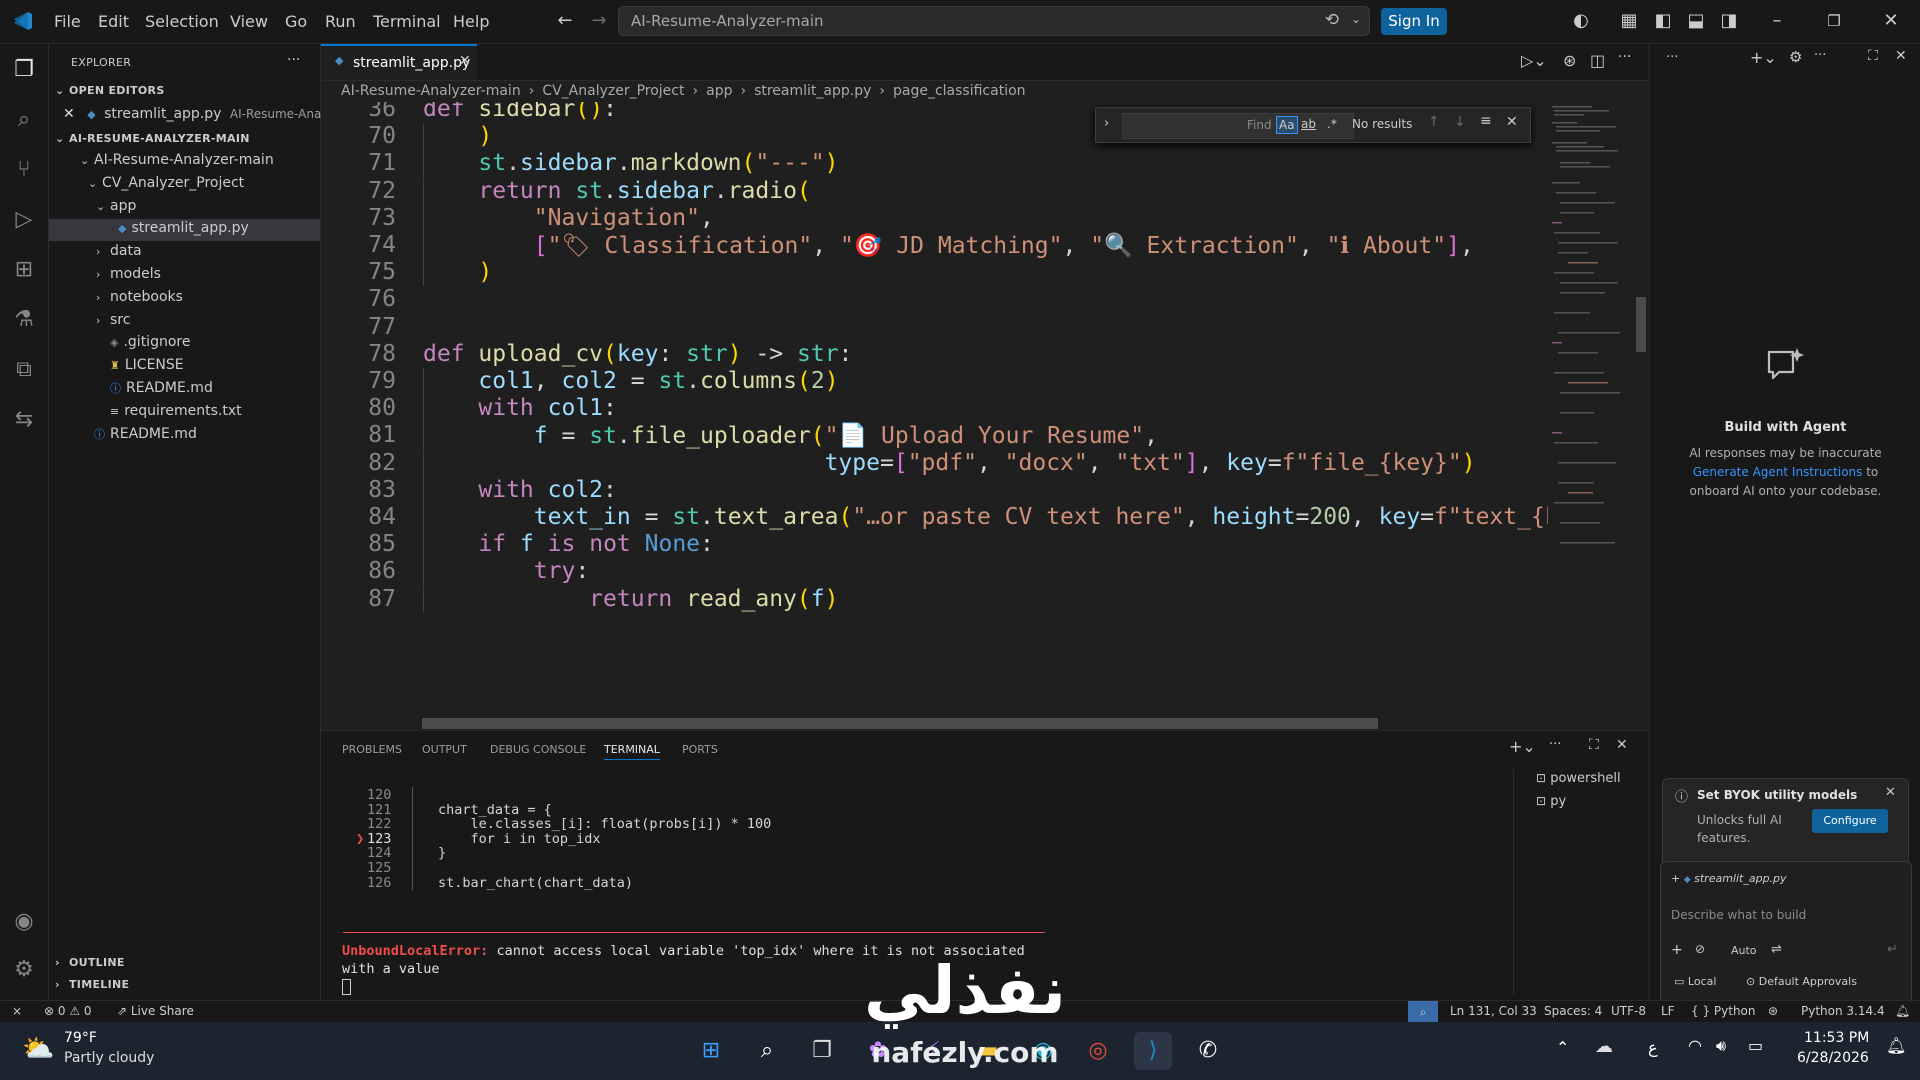  Describe the element at coordinates (1106, 123) in the screenshot. I see `toggle-replace-icon: ›` at that location.